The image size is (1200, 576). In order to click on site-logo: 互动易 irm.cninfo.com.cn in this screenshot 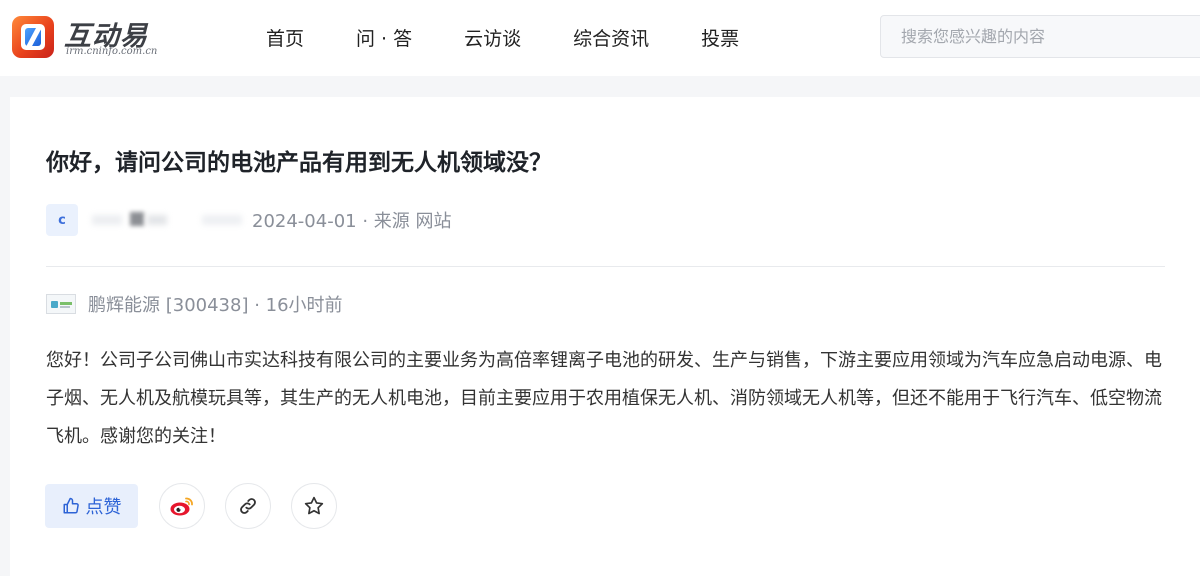, I will do `click(92, 37)`.